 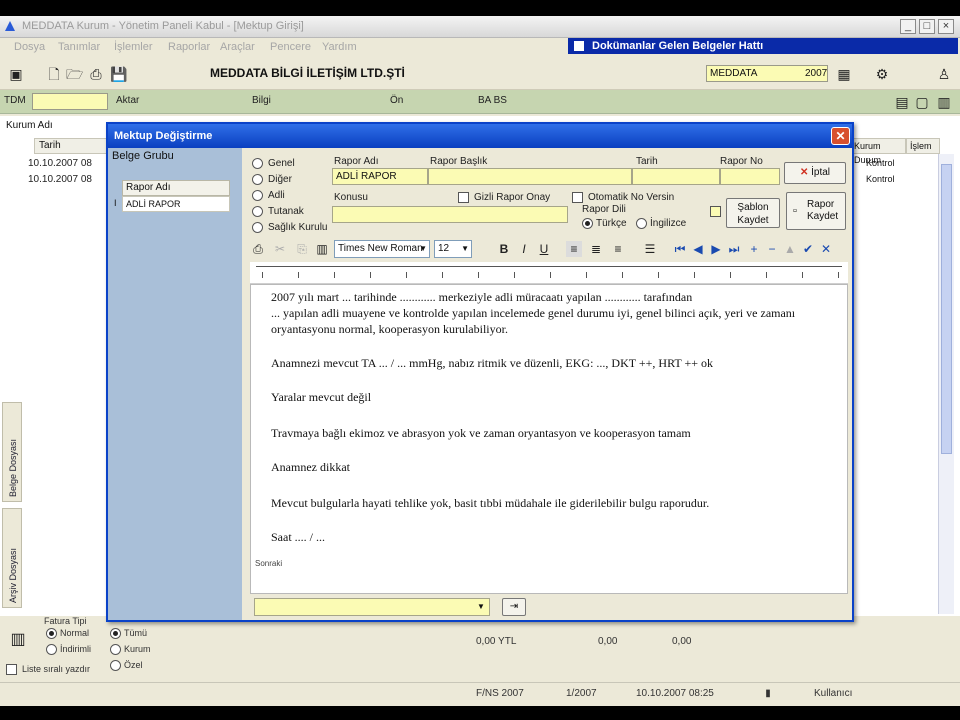 I want to click on save-icon: 💾, so click(x=118, y=74).